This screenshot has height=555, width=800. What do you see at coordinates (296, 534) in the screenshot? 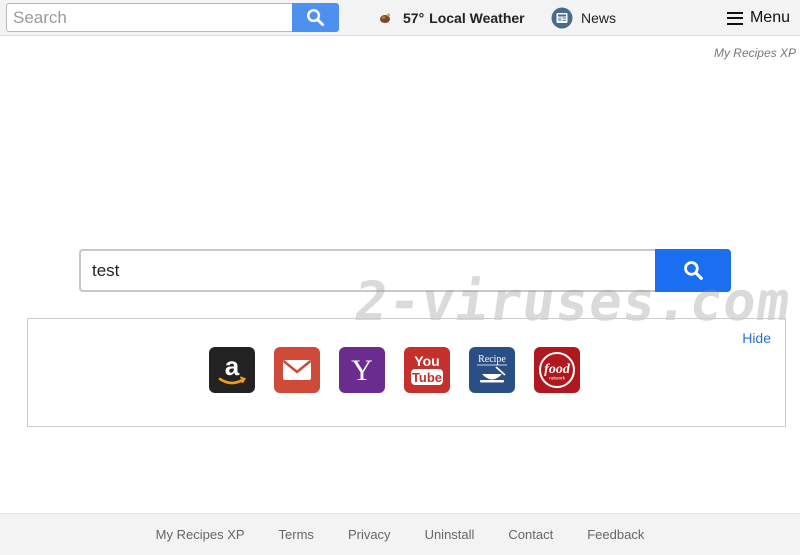
I see `footer-link-terms: Terms` at bounding box center [296, 534].